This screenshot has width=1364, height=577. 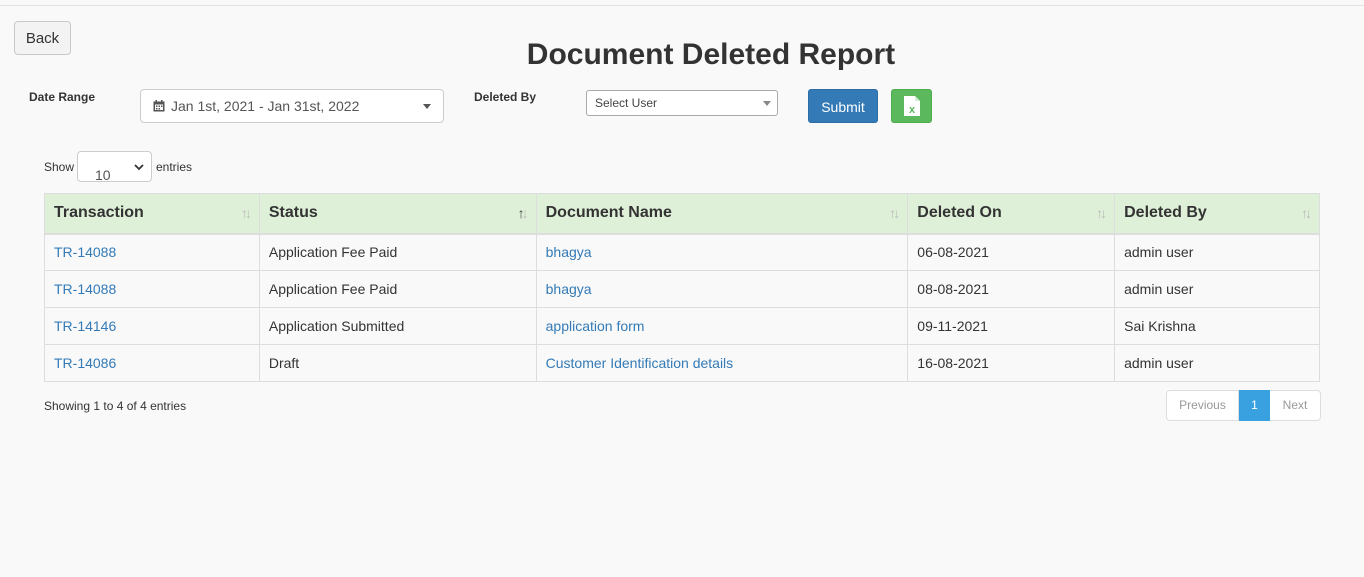 I want to click on transaction-link: TR-14146, so click(x=85, y=326).